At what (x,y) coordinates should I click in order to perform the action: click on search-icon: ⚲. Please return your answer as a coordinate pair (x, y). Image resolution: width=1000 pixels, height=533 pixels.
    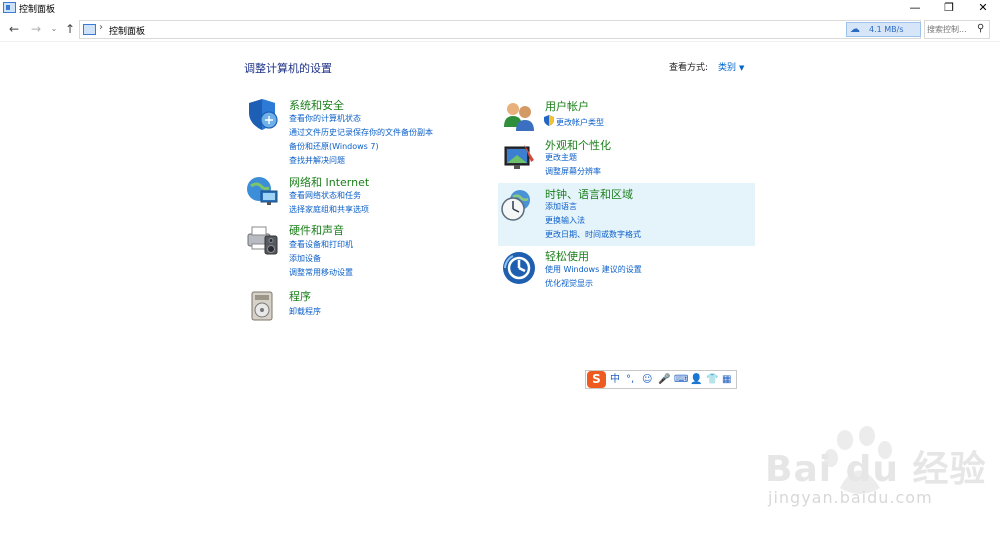
    Looking at the image, I should click on (980, 28).